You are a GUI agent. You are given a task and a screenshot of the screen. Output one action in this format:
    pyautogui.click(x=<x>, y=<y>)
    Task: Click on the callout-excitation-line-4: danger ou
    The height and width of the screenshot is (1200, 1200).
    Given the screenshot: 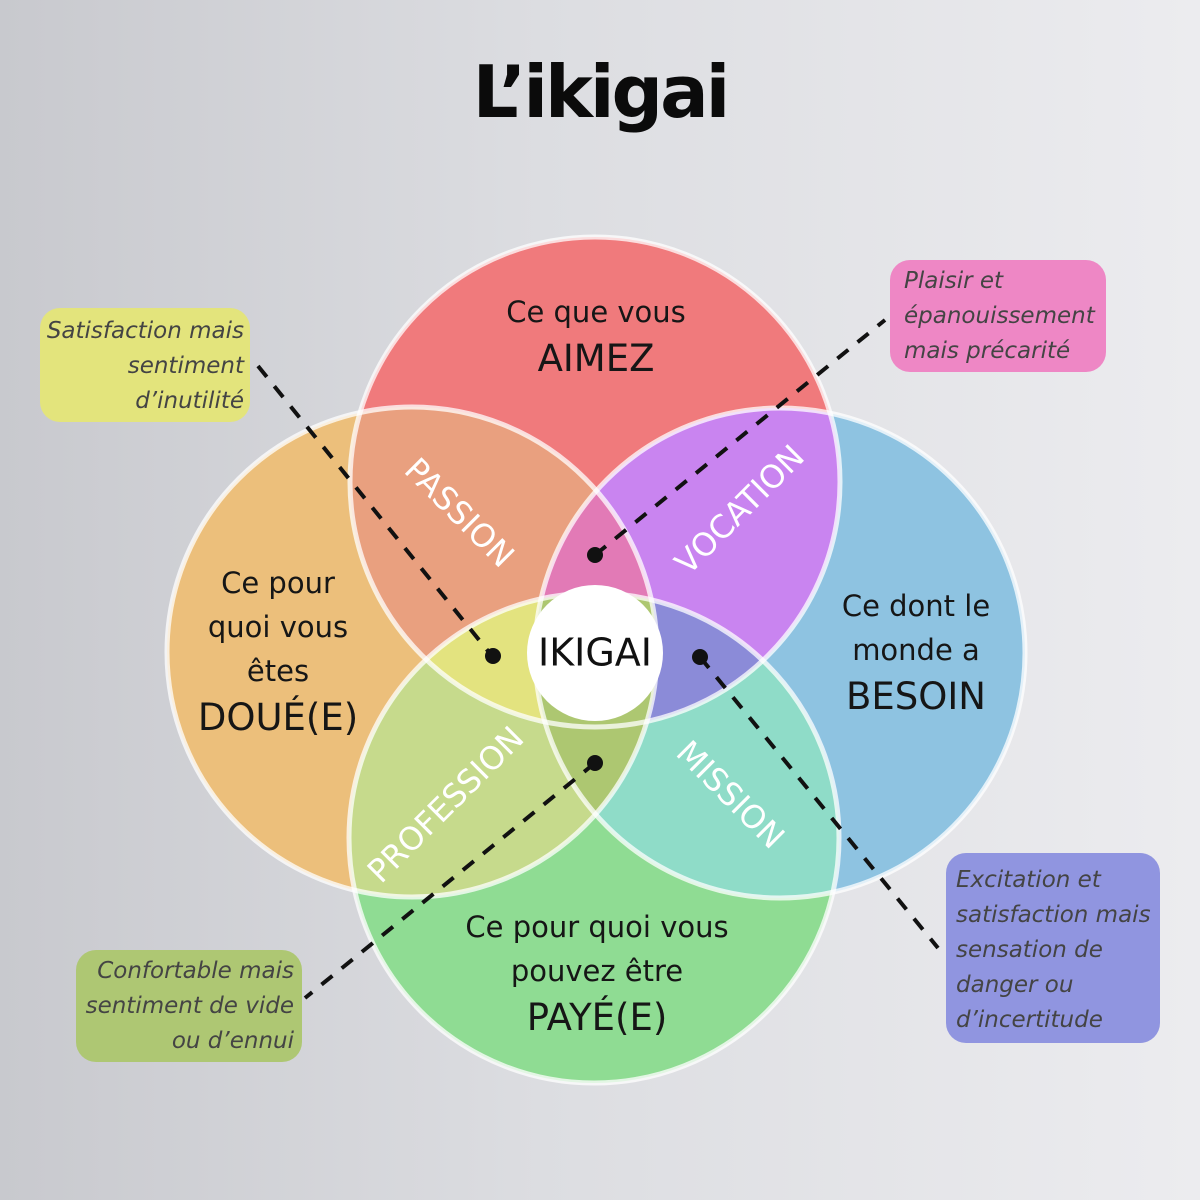 What is the action you would take?
    pyautogui.click(x=1015, y=985)
    